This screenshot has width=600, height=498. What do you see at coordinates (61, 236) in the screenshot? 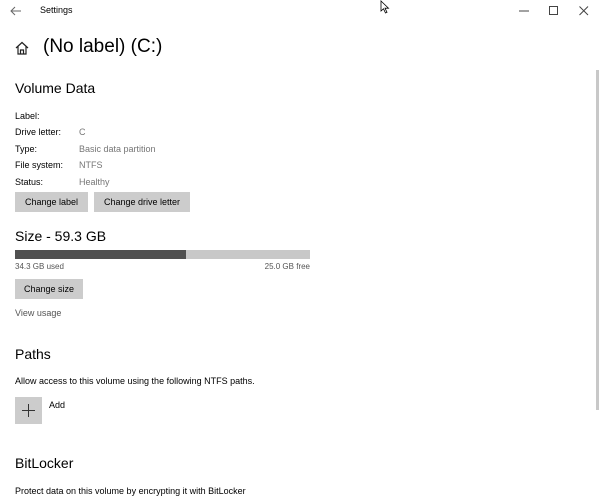
I see `size-heading: Size - 59.3 GB` at bounding box center [61, 236].